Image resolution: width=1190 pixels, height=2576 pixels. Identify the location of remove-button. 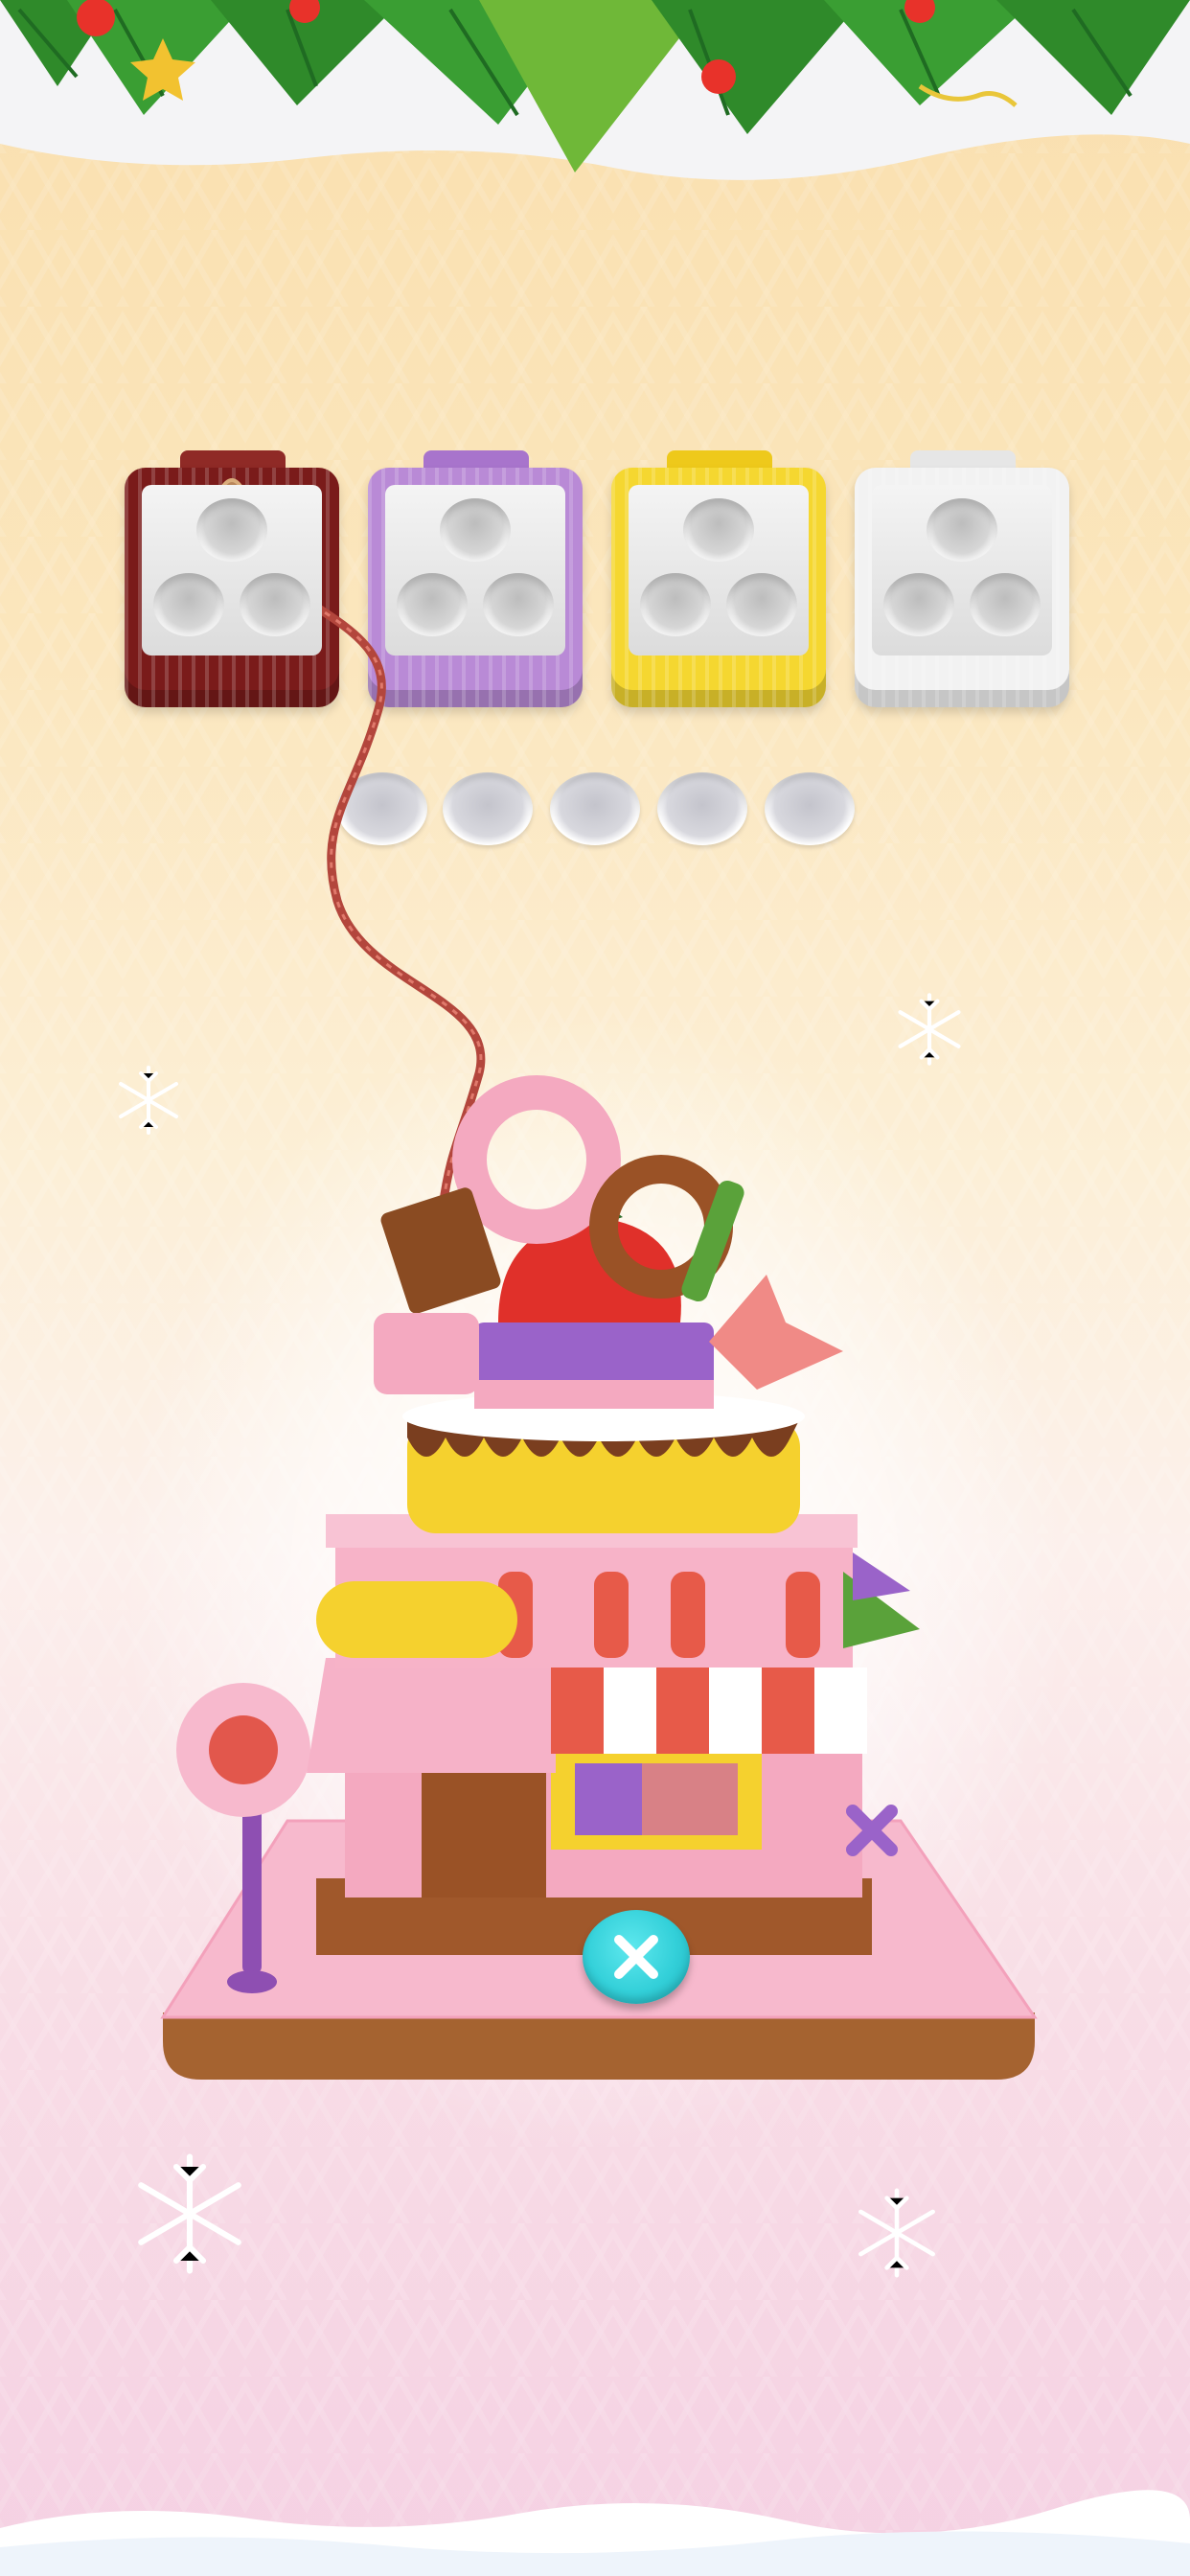
(637, 1957).